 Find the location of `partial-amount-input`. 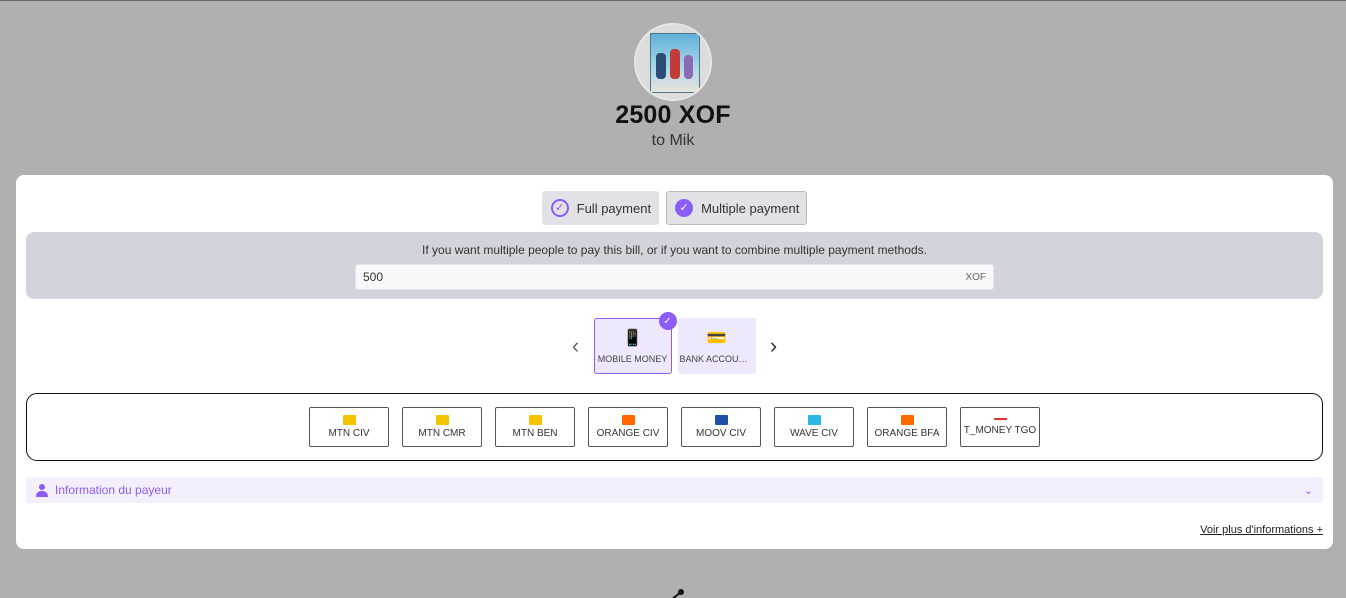

partial-amount-input is located at coordinates (613, 277).